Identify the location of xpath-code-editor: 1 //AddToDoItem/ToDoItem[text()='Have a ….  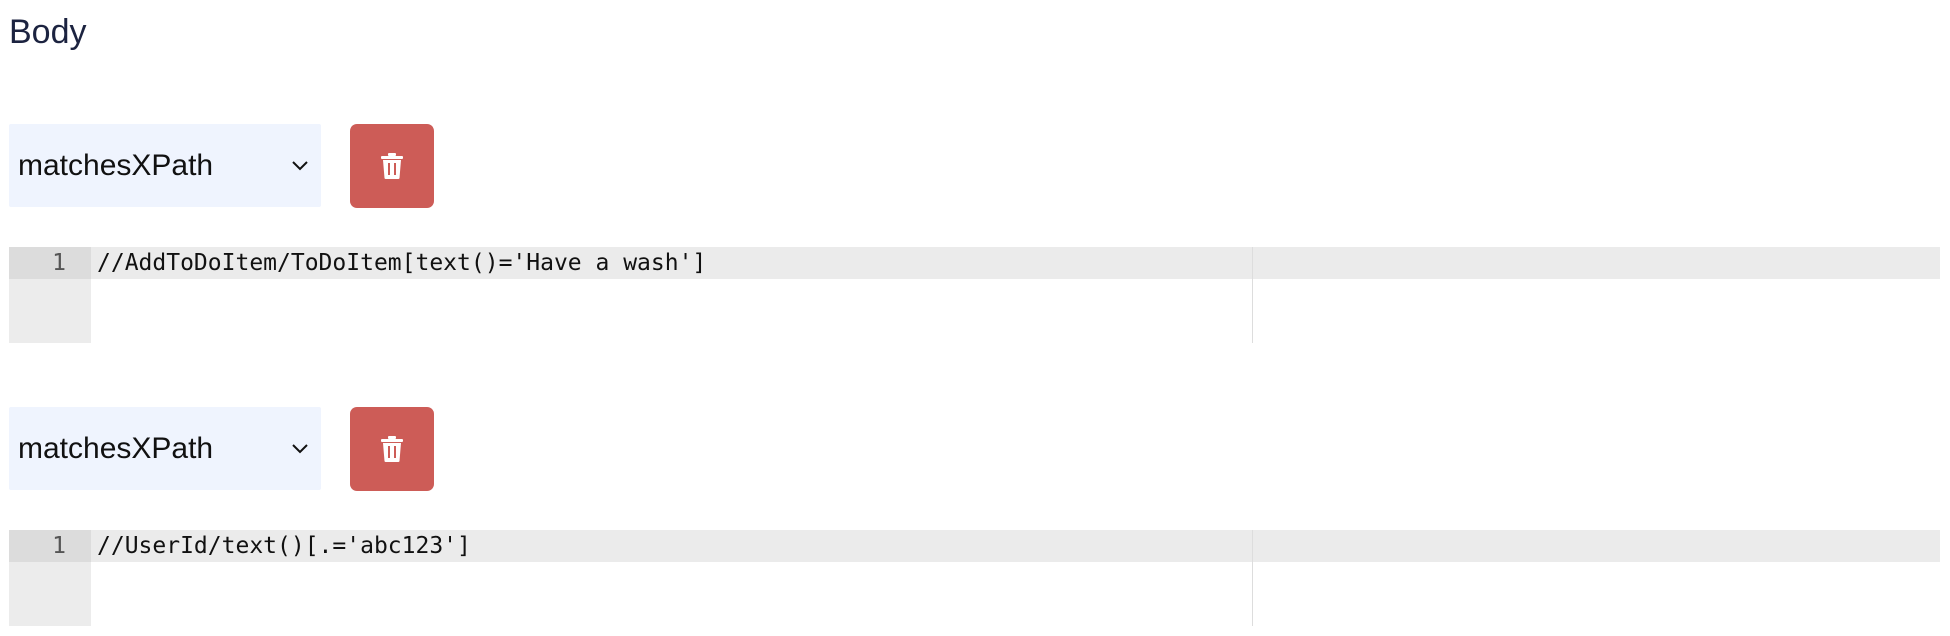
(974, 295).